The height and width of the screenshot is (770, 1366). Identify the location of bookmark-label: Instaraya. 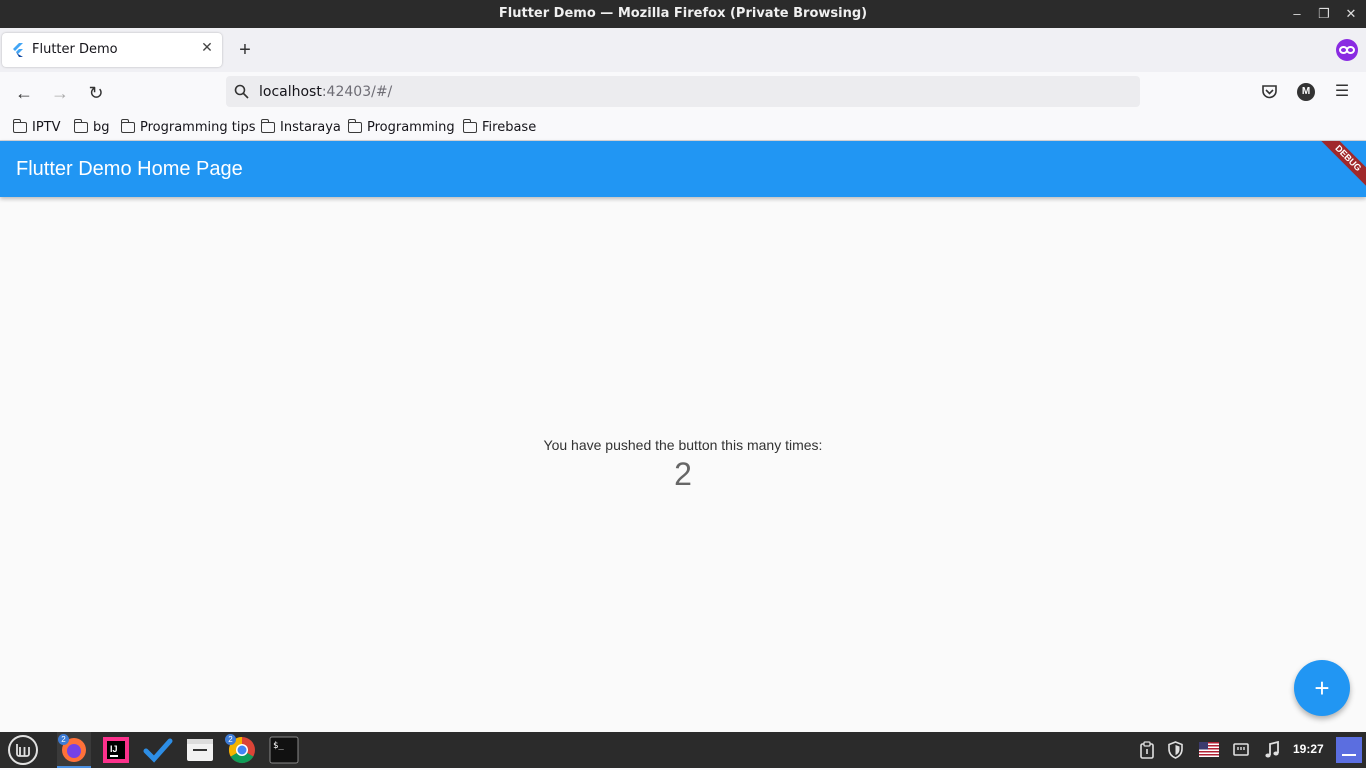
(310, 127).